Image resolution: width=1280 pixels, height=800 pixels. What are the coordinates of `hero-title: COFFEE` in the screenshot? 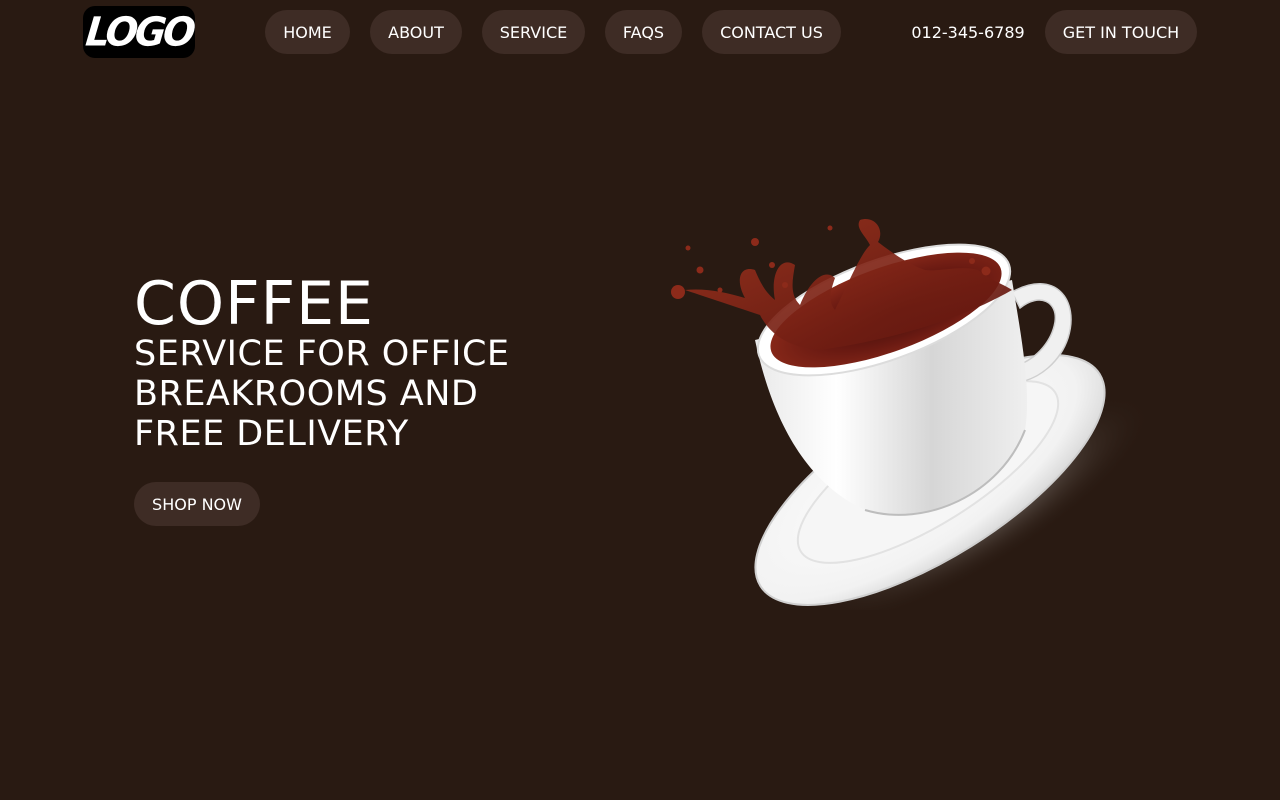 It's located at (254, 304).